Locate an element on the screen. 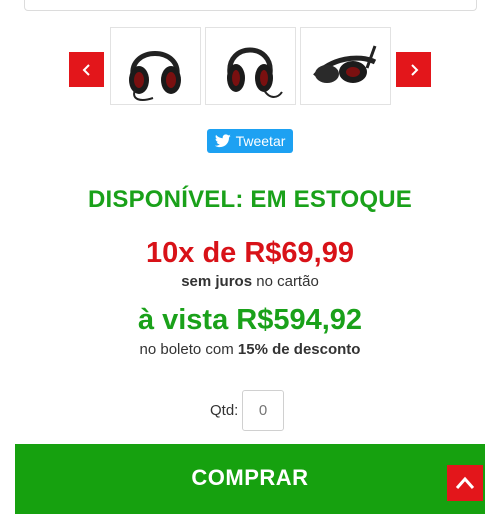  carousel-next-button is located at coordinates (413, 69).